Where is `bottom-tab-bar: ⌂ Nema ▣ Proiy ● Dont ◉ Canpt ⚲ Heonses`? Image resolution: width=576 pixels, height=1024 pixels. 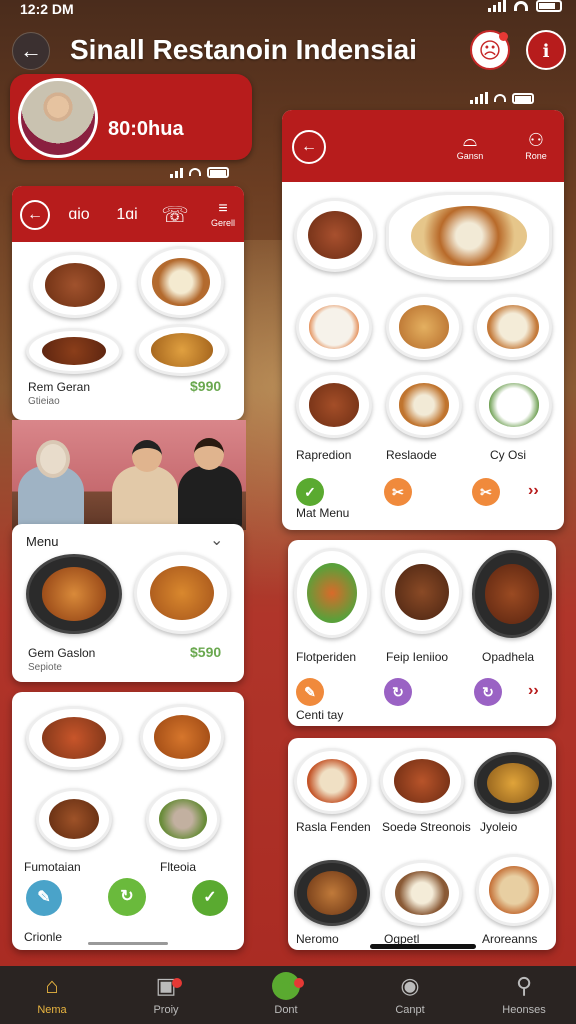 bottom-tab-bar: ⌂ Nema ▣ Proiy ● Dont ◉ Canpt ⚲ Heonses is located at coordinates (288, 995).